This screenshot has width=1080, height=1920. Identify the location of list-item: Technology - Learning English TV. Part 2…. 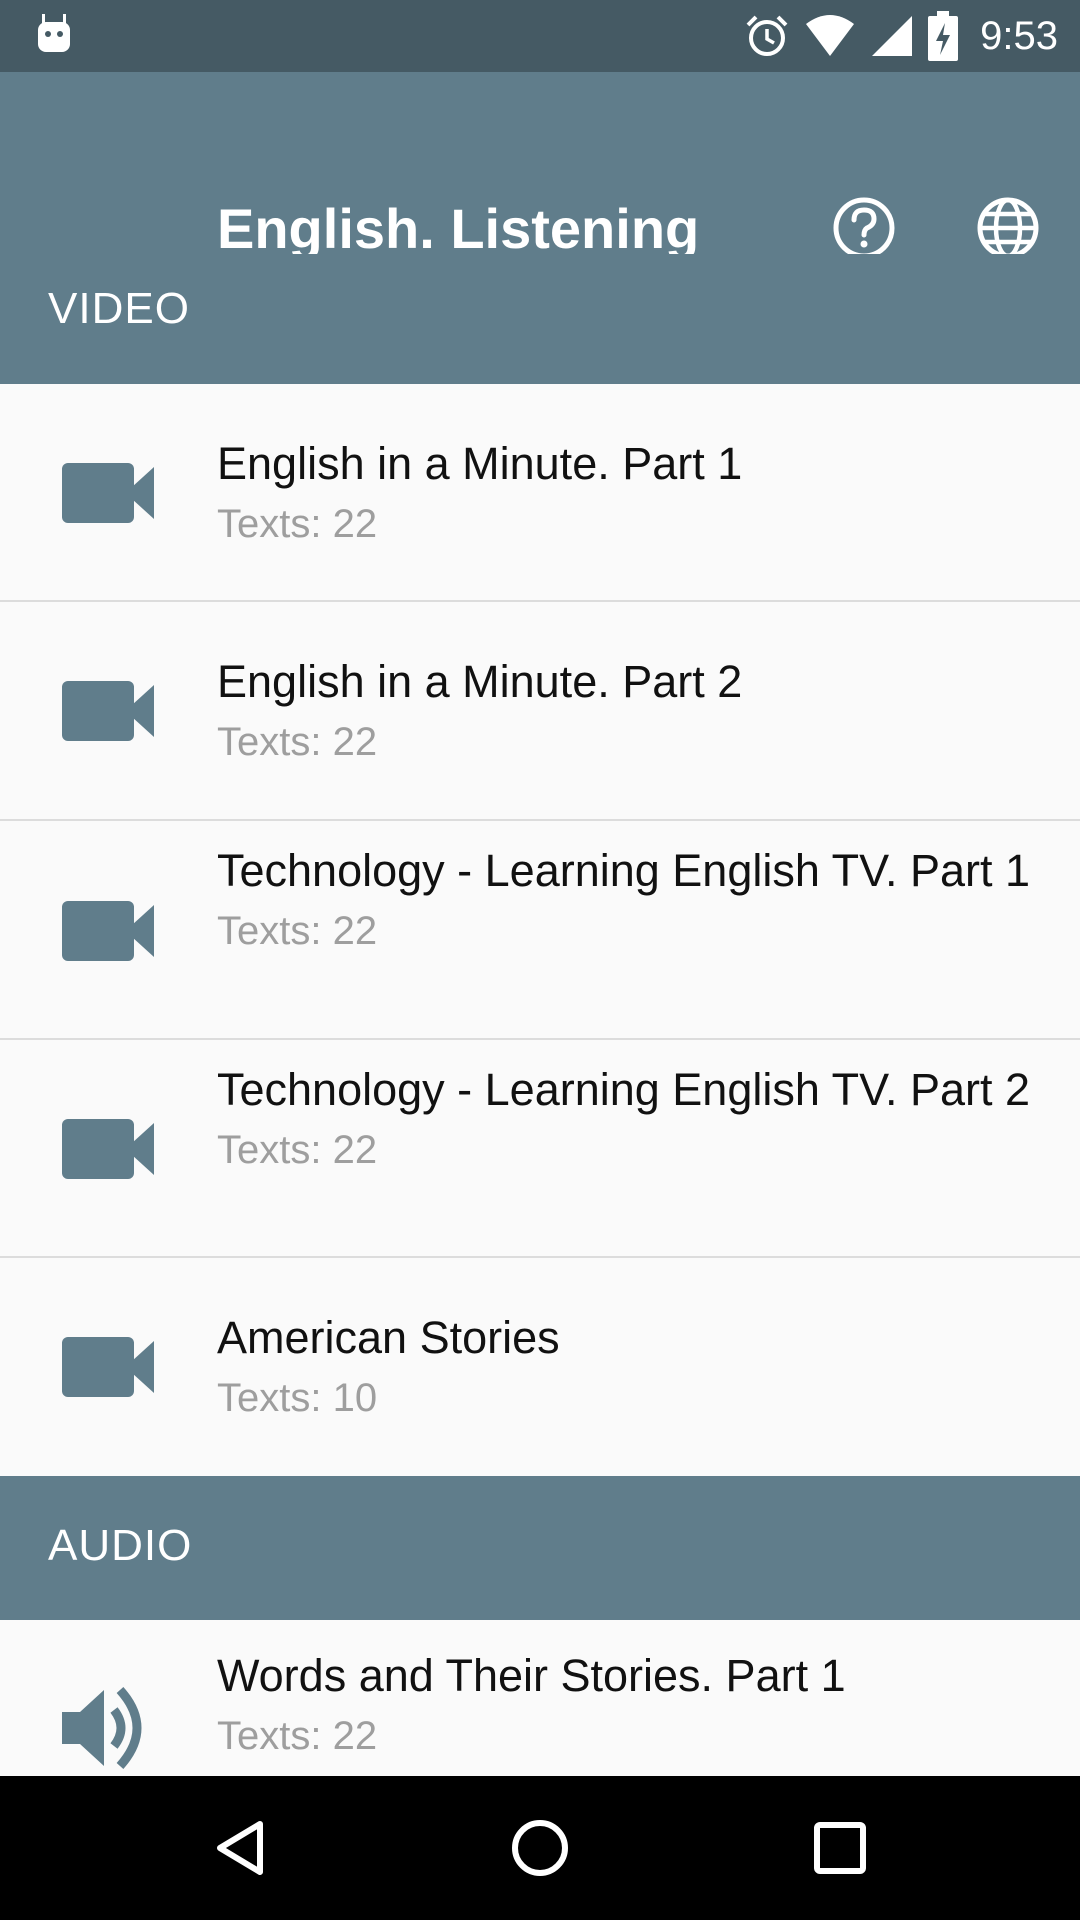
(540, 1149).